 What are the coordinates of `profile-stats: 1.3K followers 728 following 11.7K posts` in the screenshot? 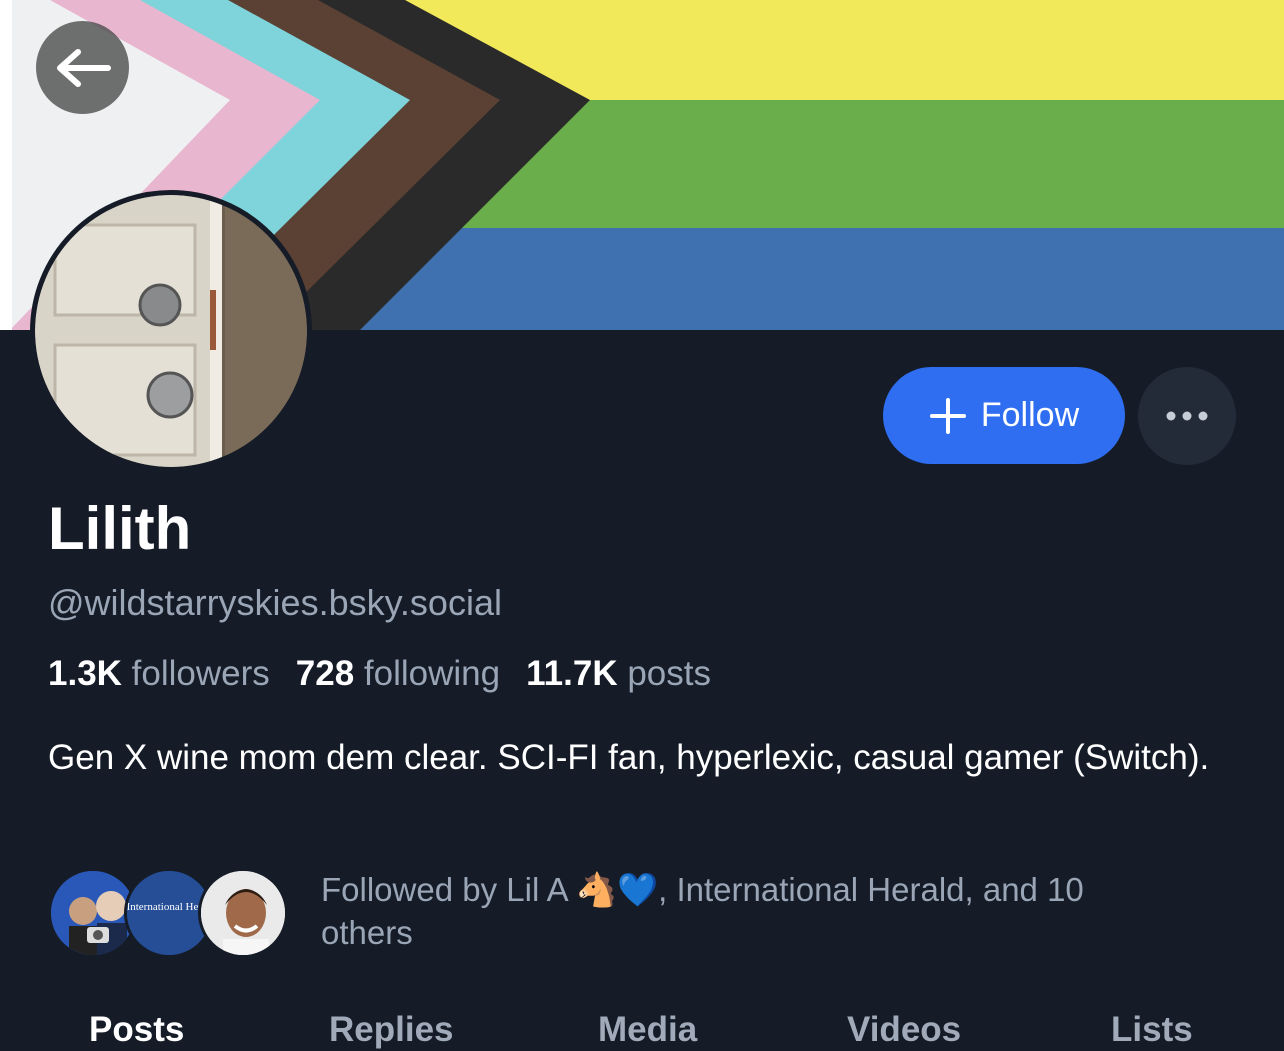 It's located at (379, 674).